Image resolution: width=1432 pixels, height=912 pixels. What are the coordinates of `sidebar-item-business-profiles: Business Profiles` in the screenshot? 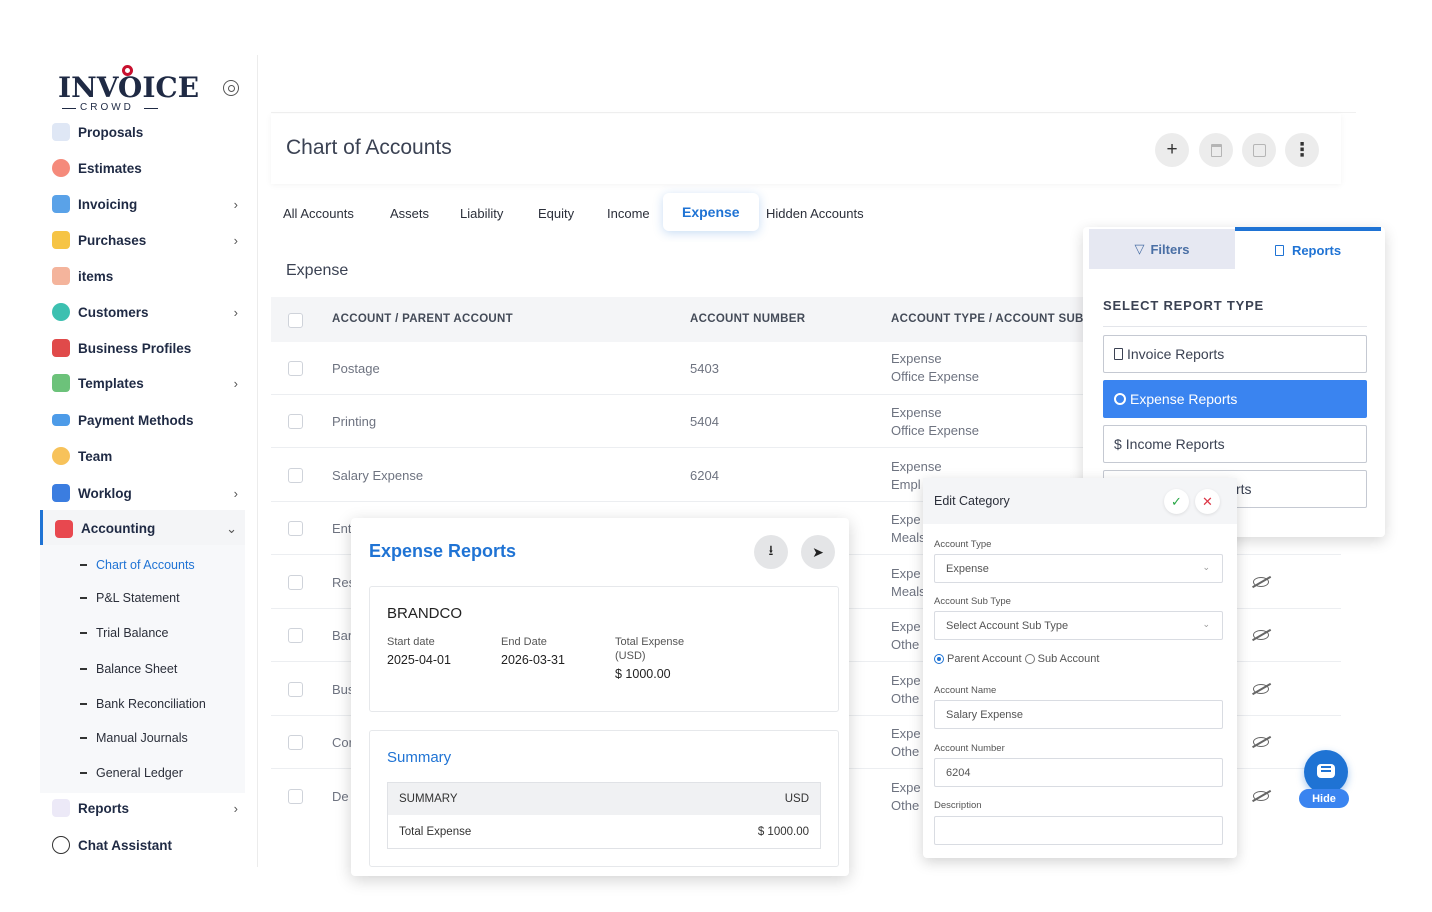 It's located at (149, 348).